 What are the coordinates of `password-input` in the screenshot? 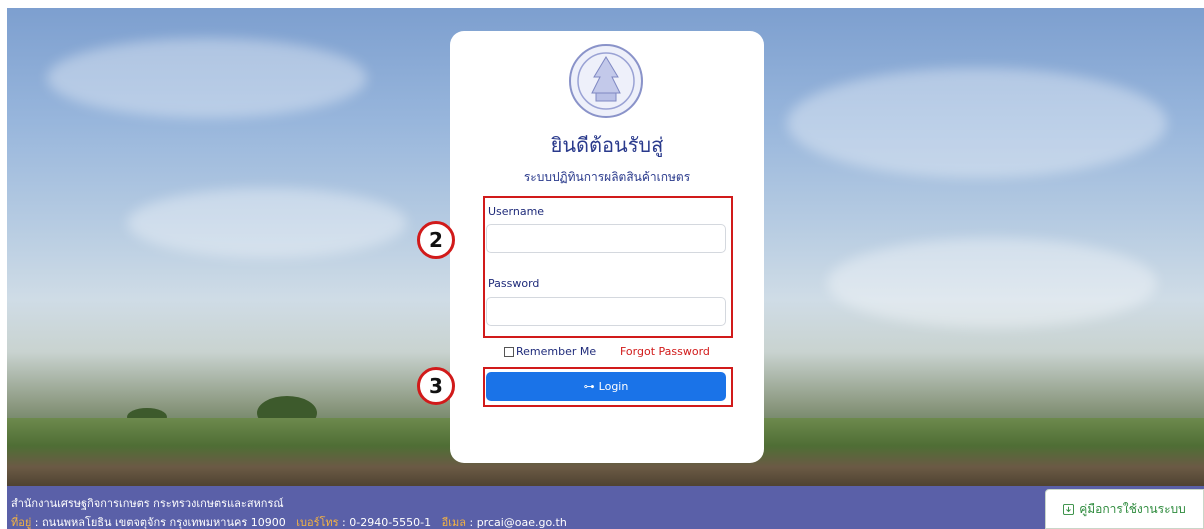 It's located at (606, 311).